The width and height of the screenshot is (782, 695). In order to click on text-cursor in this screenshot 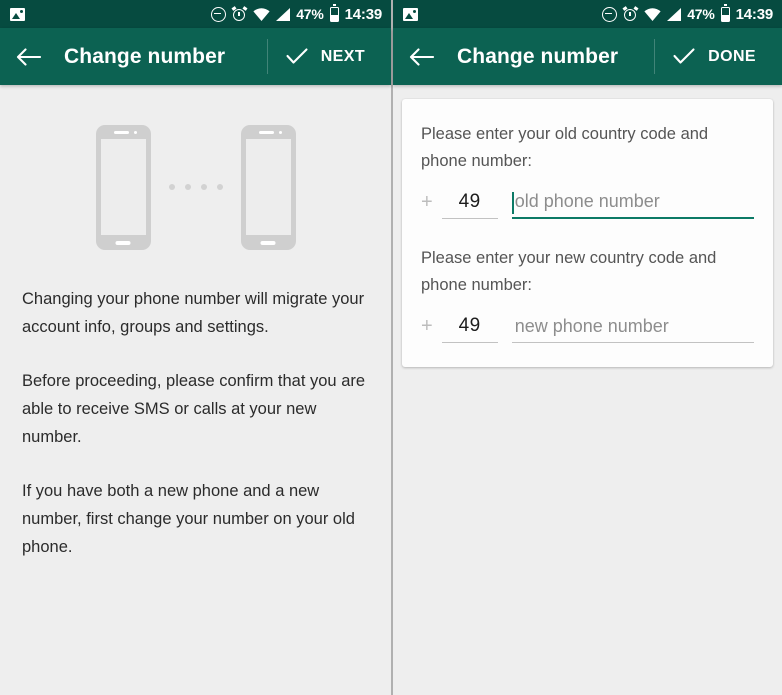, I will do `click(512, 203)`.